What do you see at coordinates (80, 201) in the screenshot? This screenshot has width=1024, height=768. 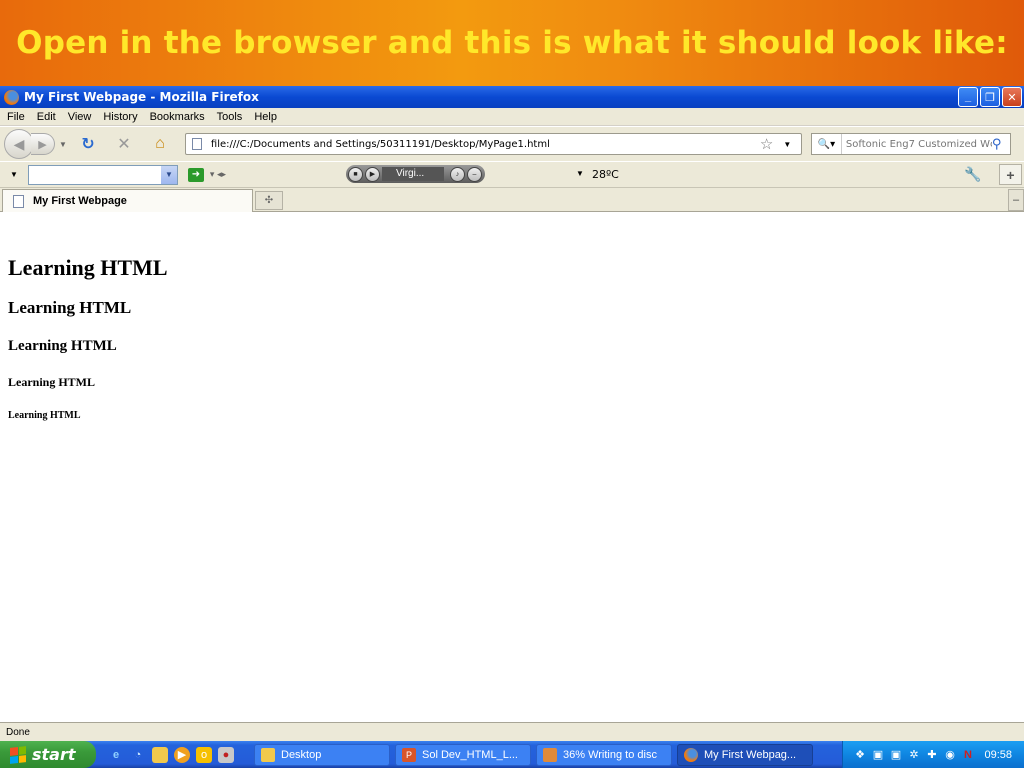 I see `tab-label: My First Webpage` at bounding box center [80, 201].